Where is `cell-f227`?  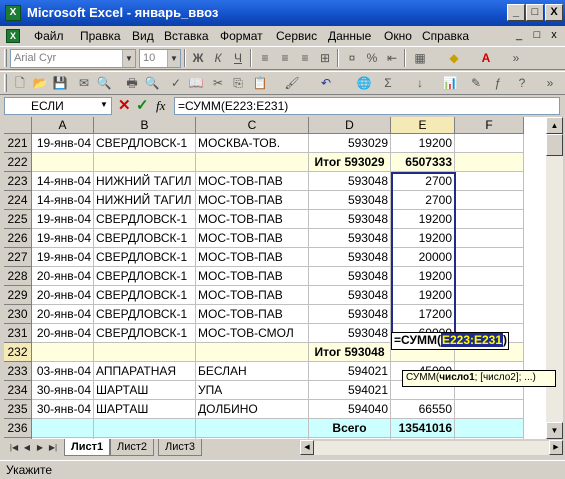 cell-f227 is located at coordinates (489, 257).